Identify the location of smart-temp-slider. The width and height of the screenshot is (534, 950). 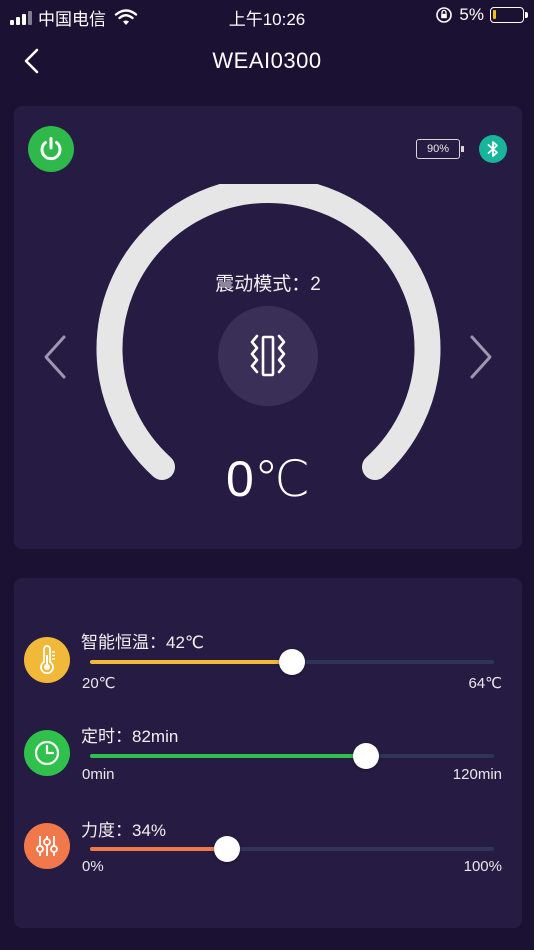
(292, 662).